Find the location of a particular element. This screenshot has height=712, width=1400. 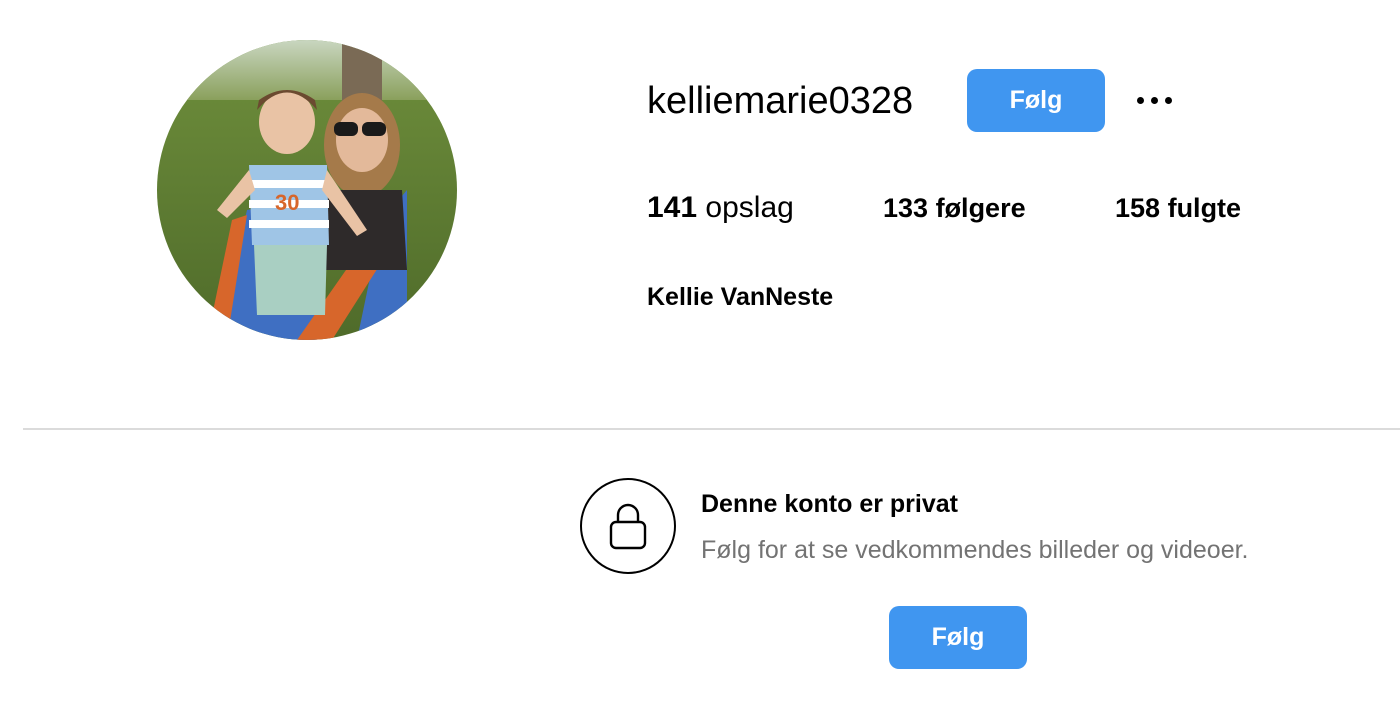

lock-icon-circle is located at coordinates (628, 526).